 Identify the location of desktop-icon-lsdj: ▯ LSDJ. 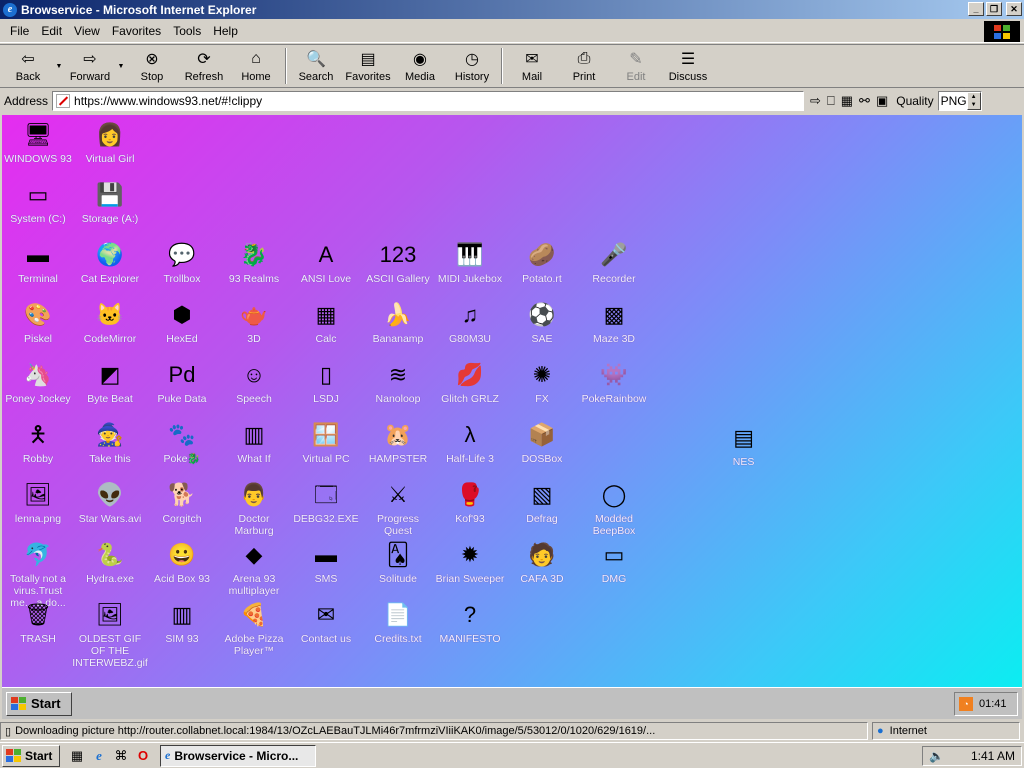
(326, 382).